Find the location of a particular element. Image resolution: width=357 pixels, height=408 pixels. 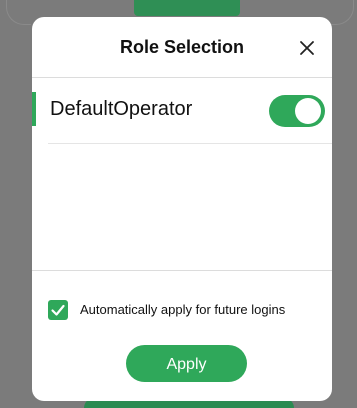

close-icon is located at coordinates (307, 48).